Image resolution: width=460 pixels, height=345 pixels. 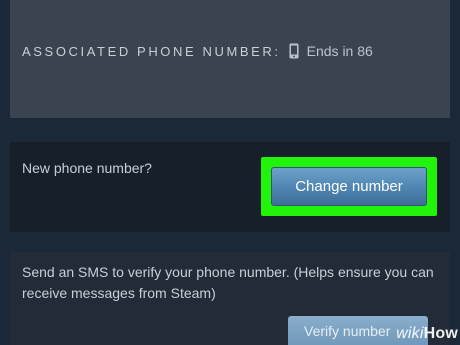 I want to click on watermark-wiki: wiki, so click(x=410, y=333).